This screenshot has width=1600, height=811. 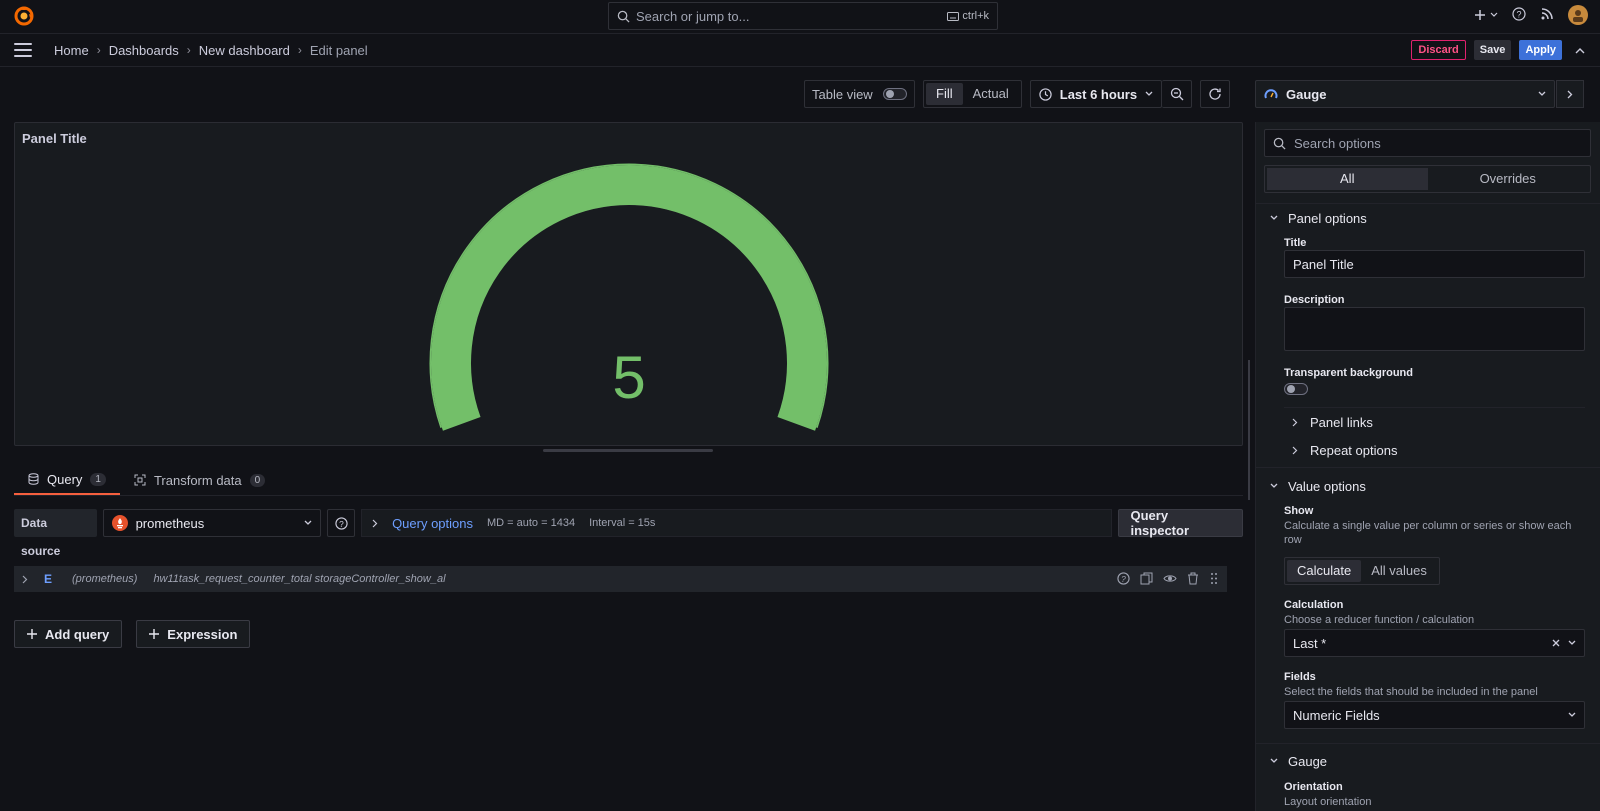 I want to click on duplicate-icon, so click(x=1146, y=578).